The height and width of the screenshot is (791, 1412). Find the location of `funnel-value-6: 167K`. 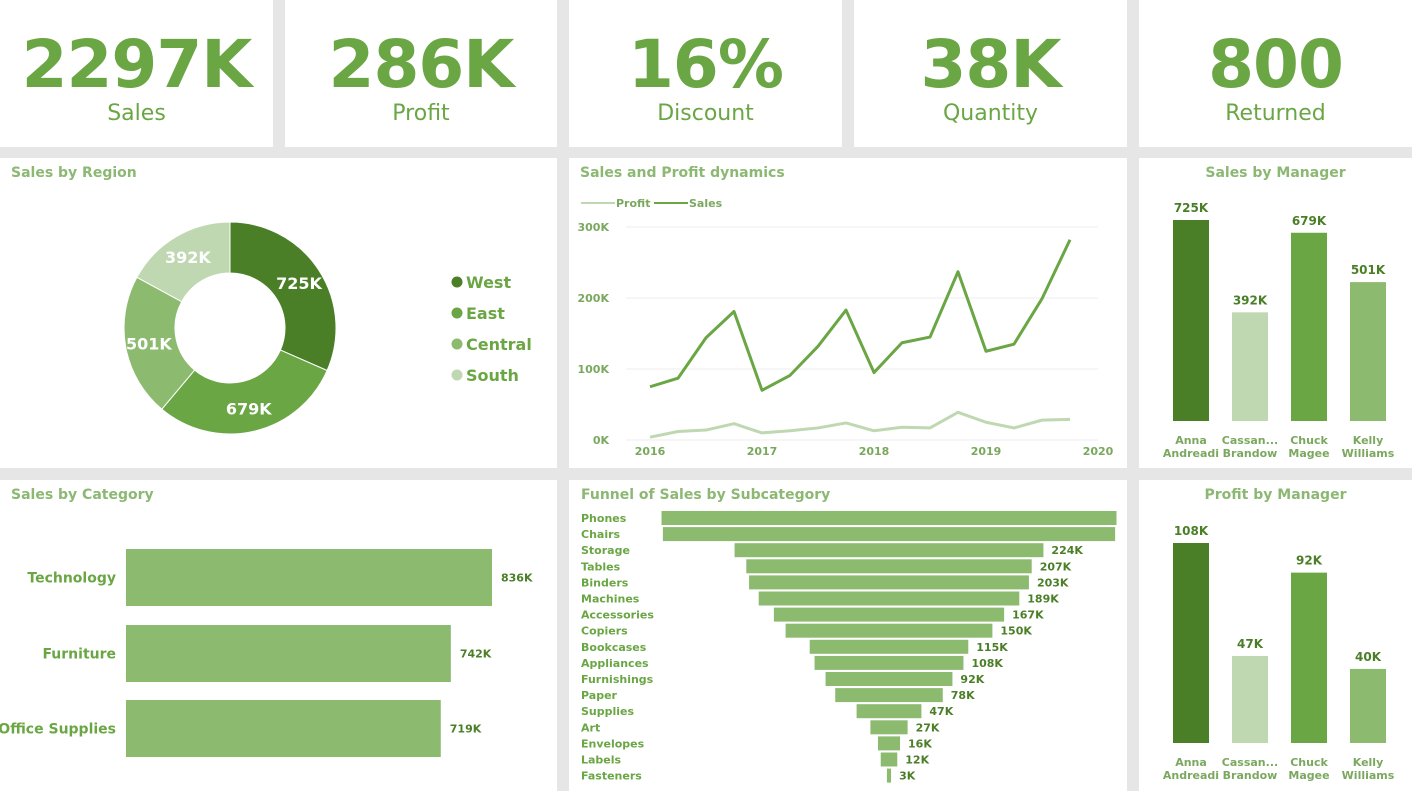

funnel-value-6: 167K is located at coordinates (1028, 615).